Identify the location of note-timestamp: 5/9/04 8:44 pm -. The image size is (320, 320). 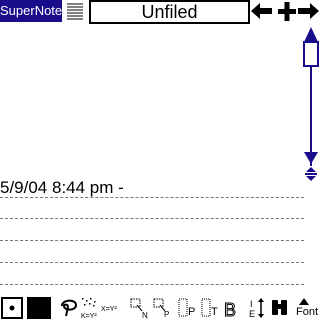
(62, 188).